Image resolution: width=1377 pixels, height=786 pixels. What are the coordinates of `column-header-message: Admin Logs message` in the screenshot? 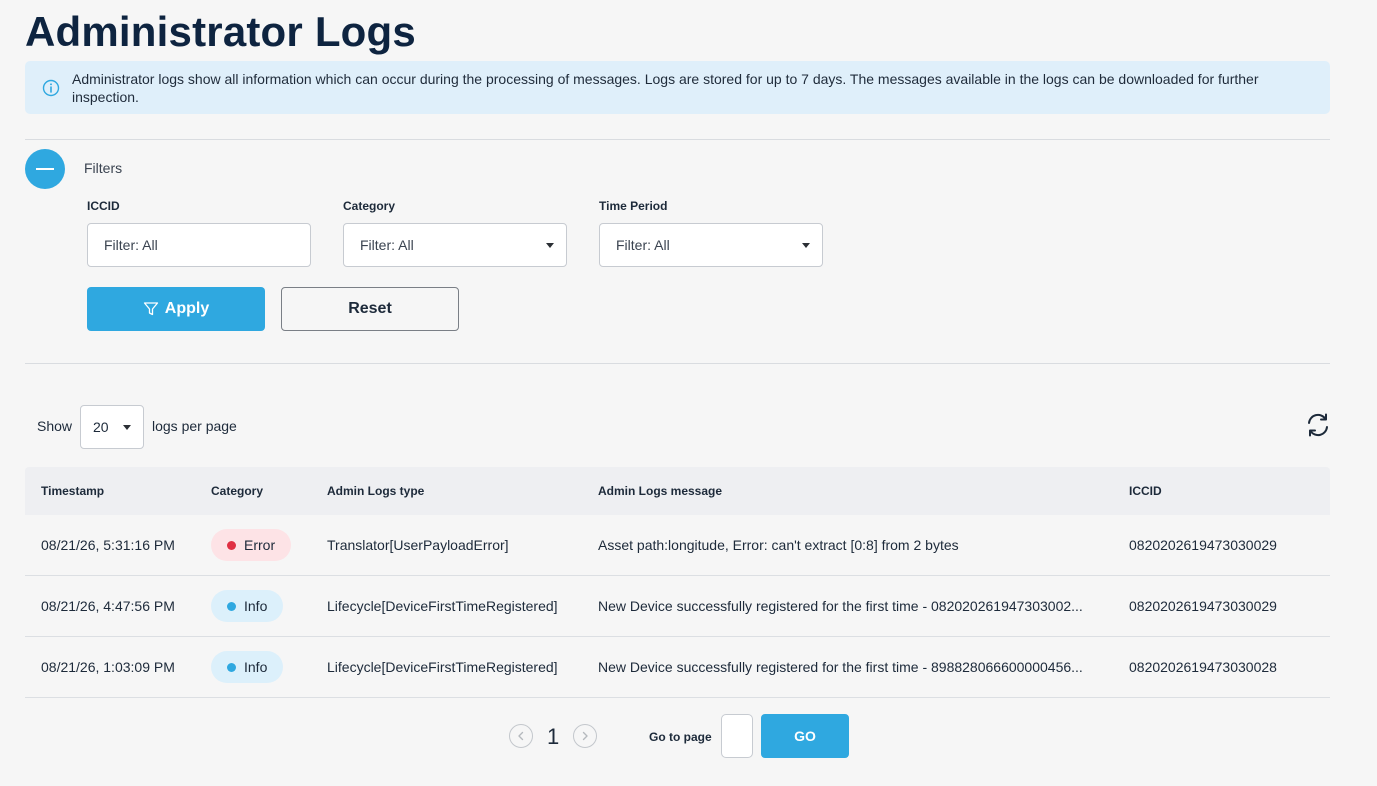 It's located at (848, 491).